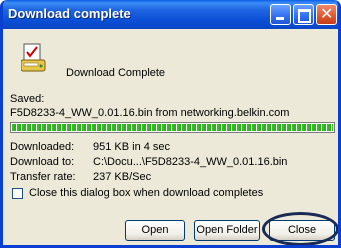 The height and width of the screenshot is (248, 341). I want to click on close-window-button: ✕, so click(326, 14).